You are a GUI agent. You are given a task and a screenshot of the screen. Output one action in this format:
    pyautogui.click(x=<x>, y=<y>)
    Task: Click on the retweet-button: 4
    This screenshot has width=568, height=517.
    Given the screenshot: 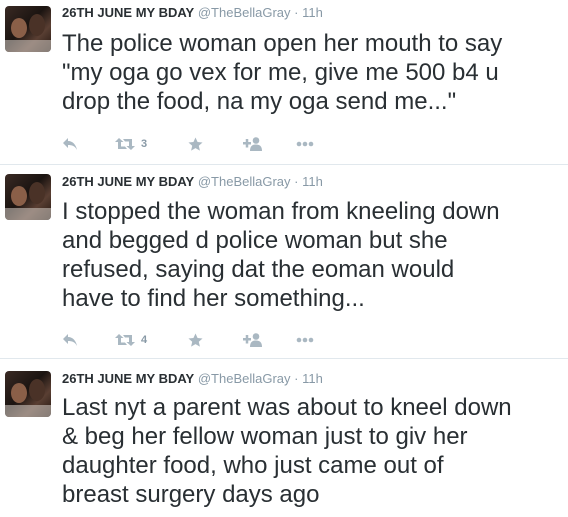 What is the action you would take?
    pyautogui.click(x=131, y=340)
    